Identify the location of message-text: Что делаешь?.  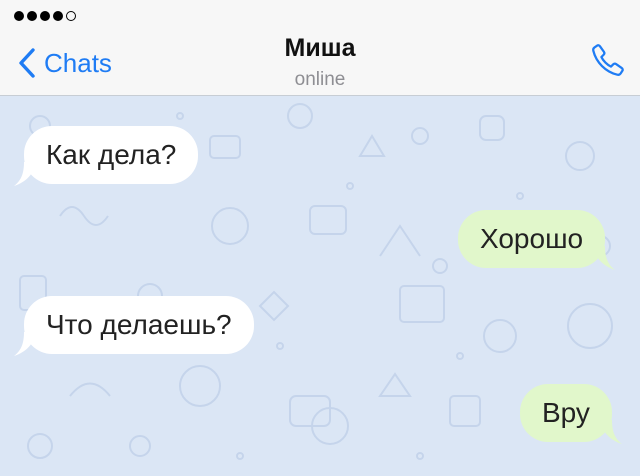
(139, 324).